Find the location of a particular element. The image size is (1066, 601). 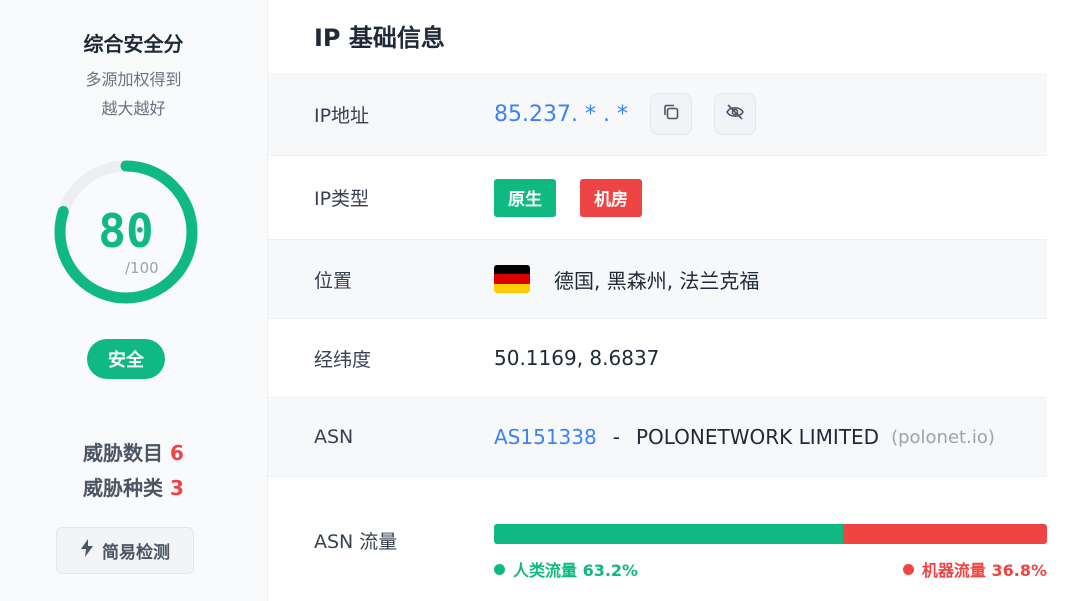

score-value: 80 is located at coordinates (126, 231).